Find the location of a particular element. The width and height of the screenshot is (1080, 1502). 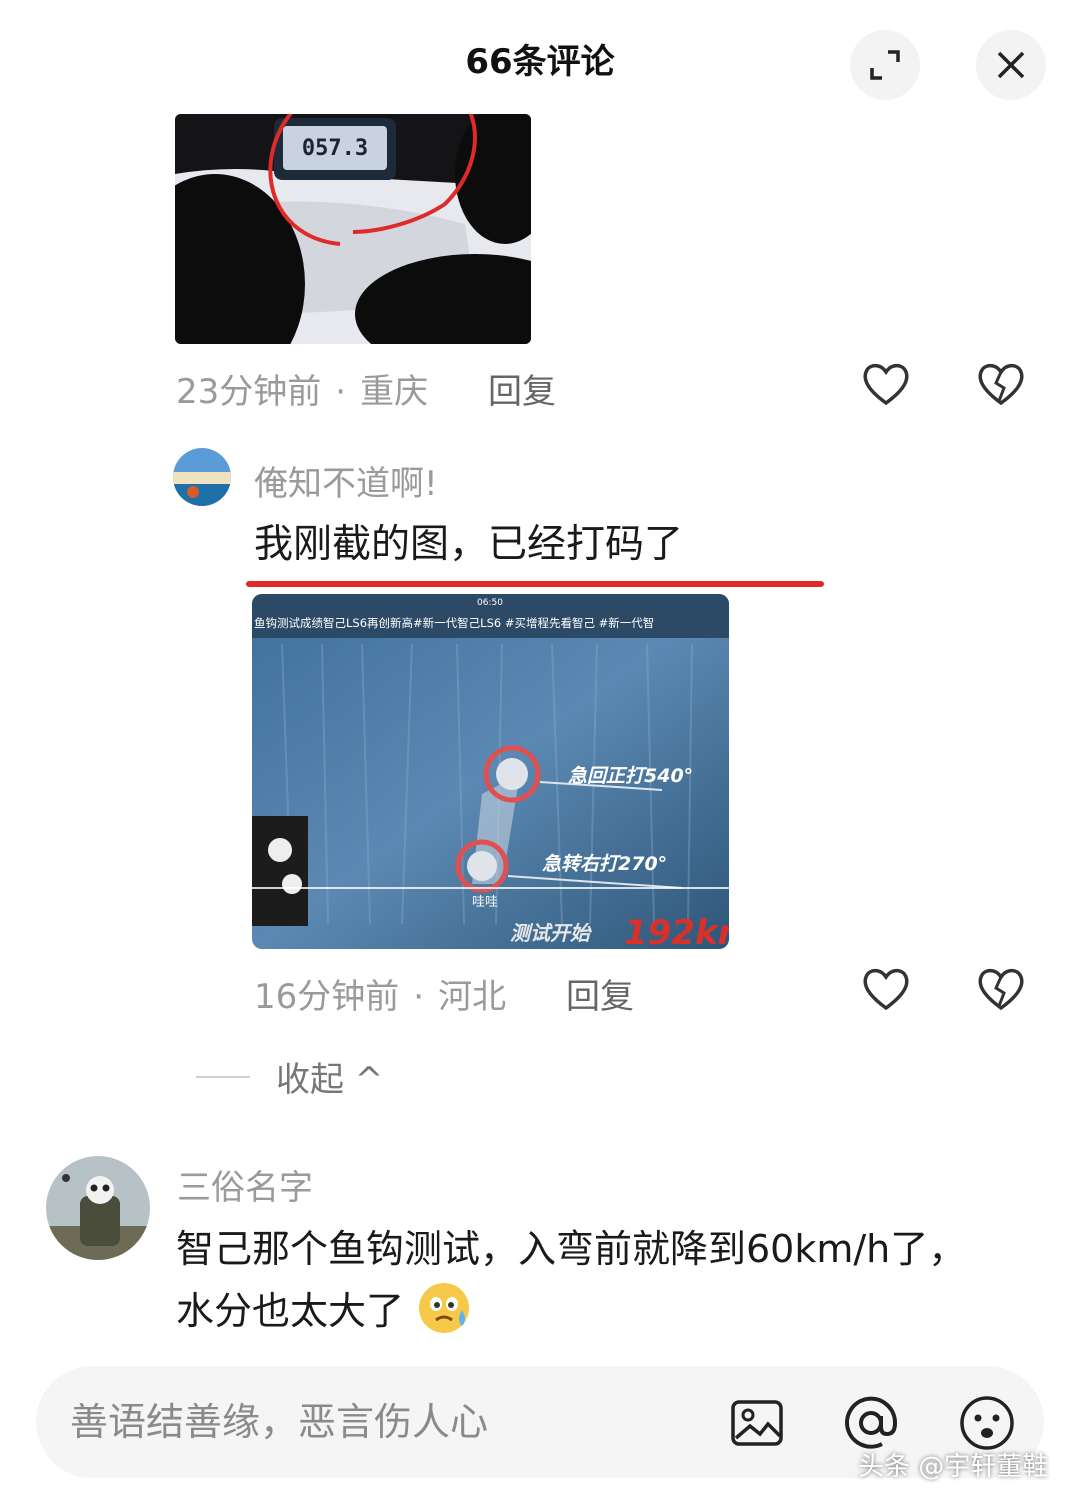

watermark: 头条 @宇轩董鞋 is located at coordinates (953, 1467).